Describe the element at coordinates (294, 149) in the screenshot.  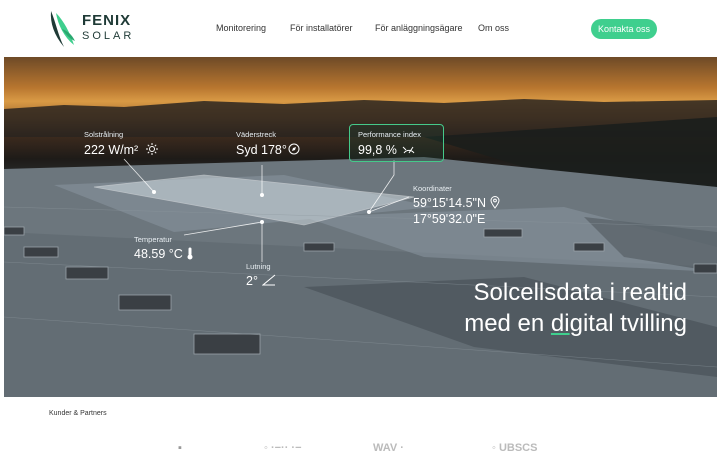
I see `compass-icon` at that location.